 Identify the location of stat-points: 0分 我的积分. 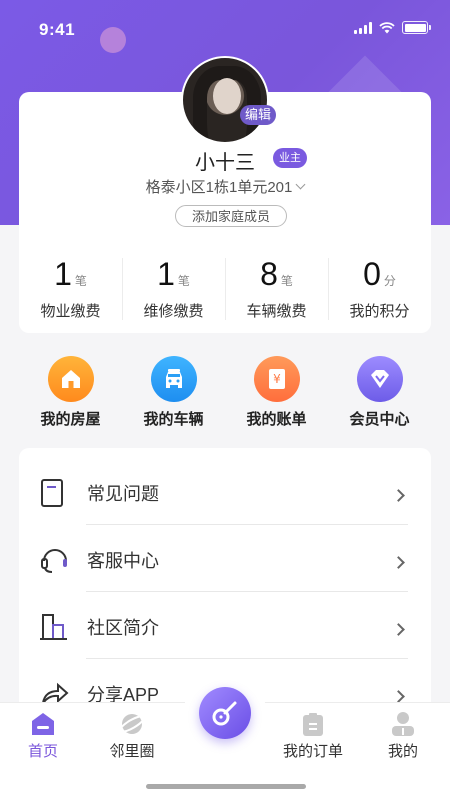
(379, 291).